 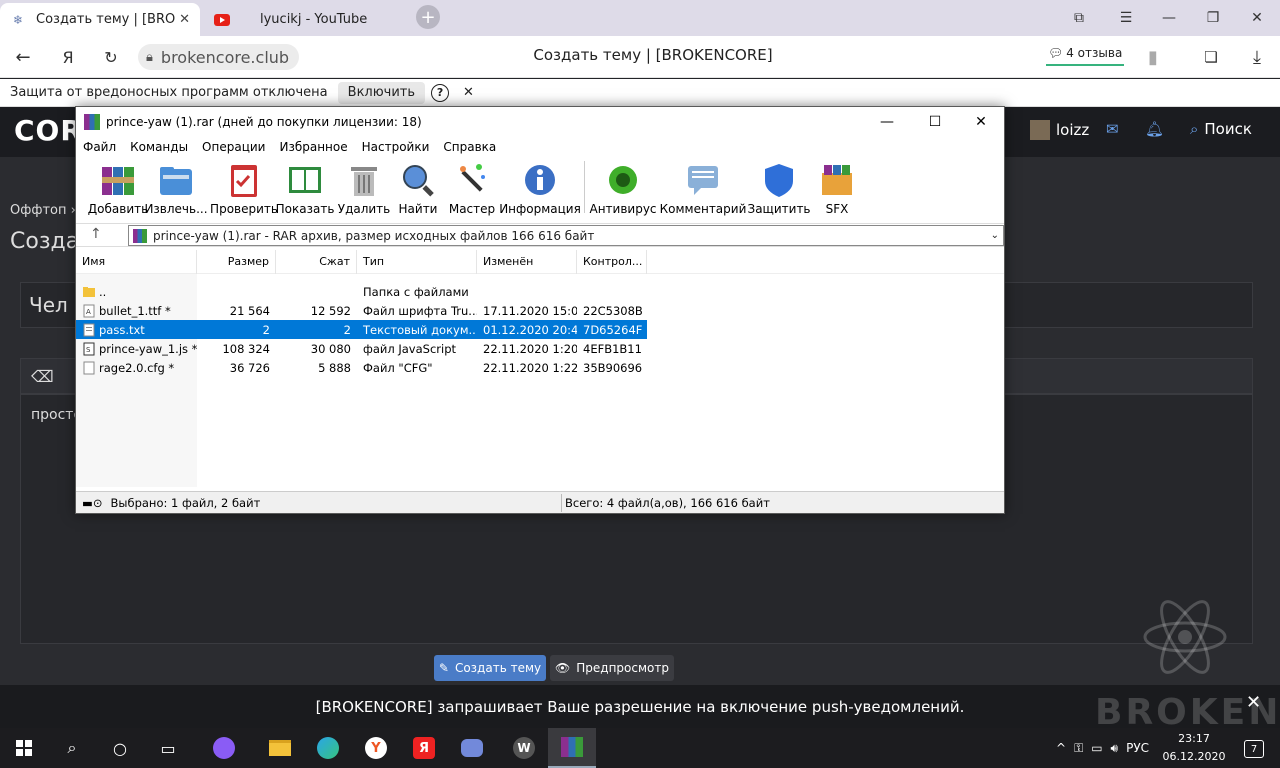 What do you see at coordinates (1211, 57) in the screenshot?
I see `collections-icon: ❏` at bounding box center [1211, 57].